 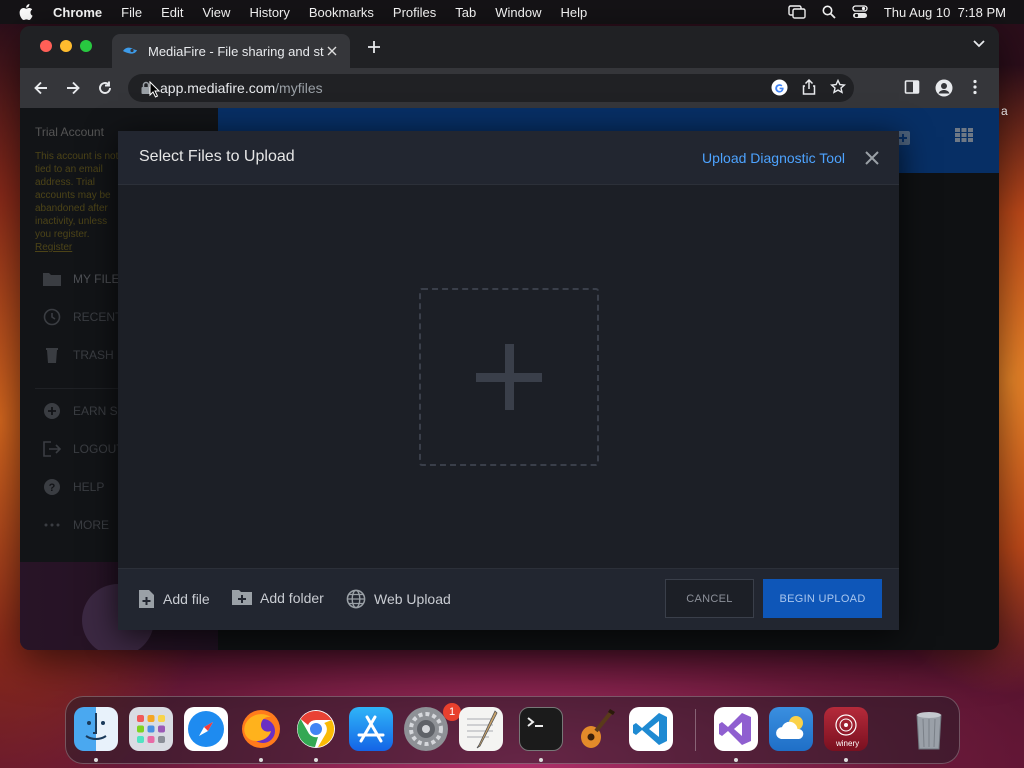 I want to click on web-upload-button: Web Upload, so click(x=398, y=599).